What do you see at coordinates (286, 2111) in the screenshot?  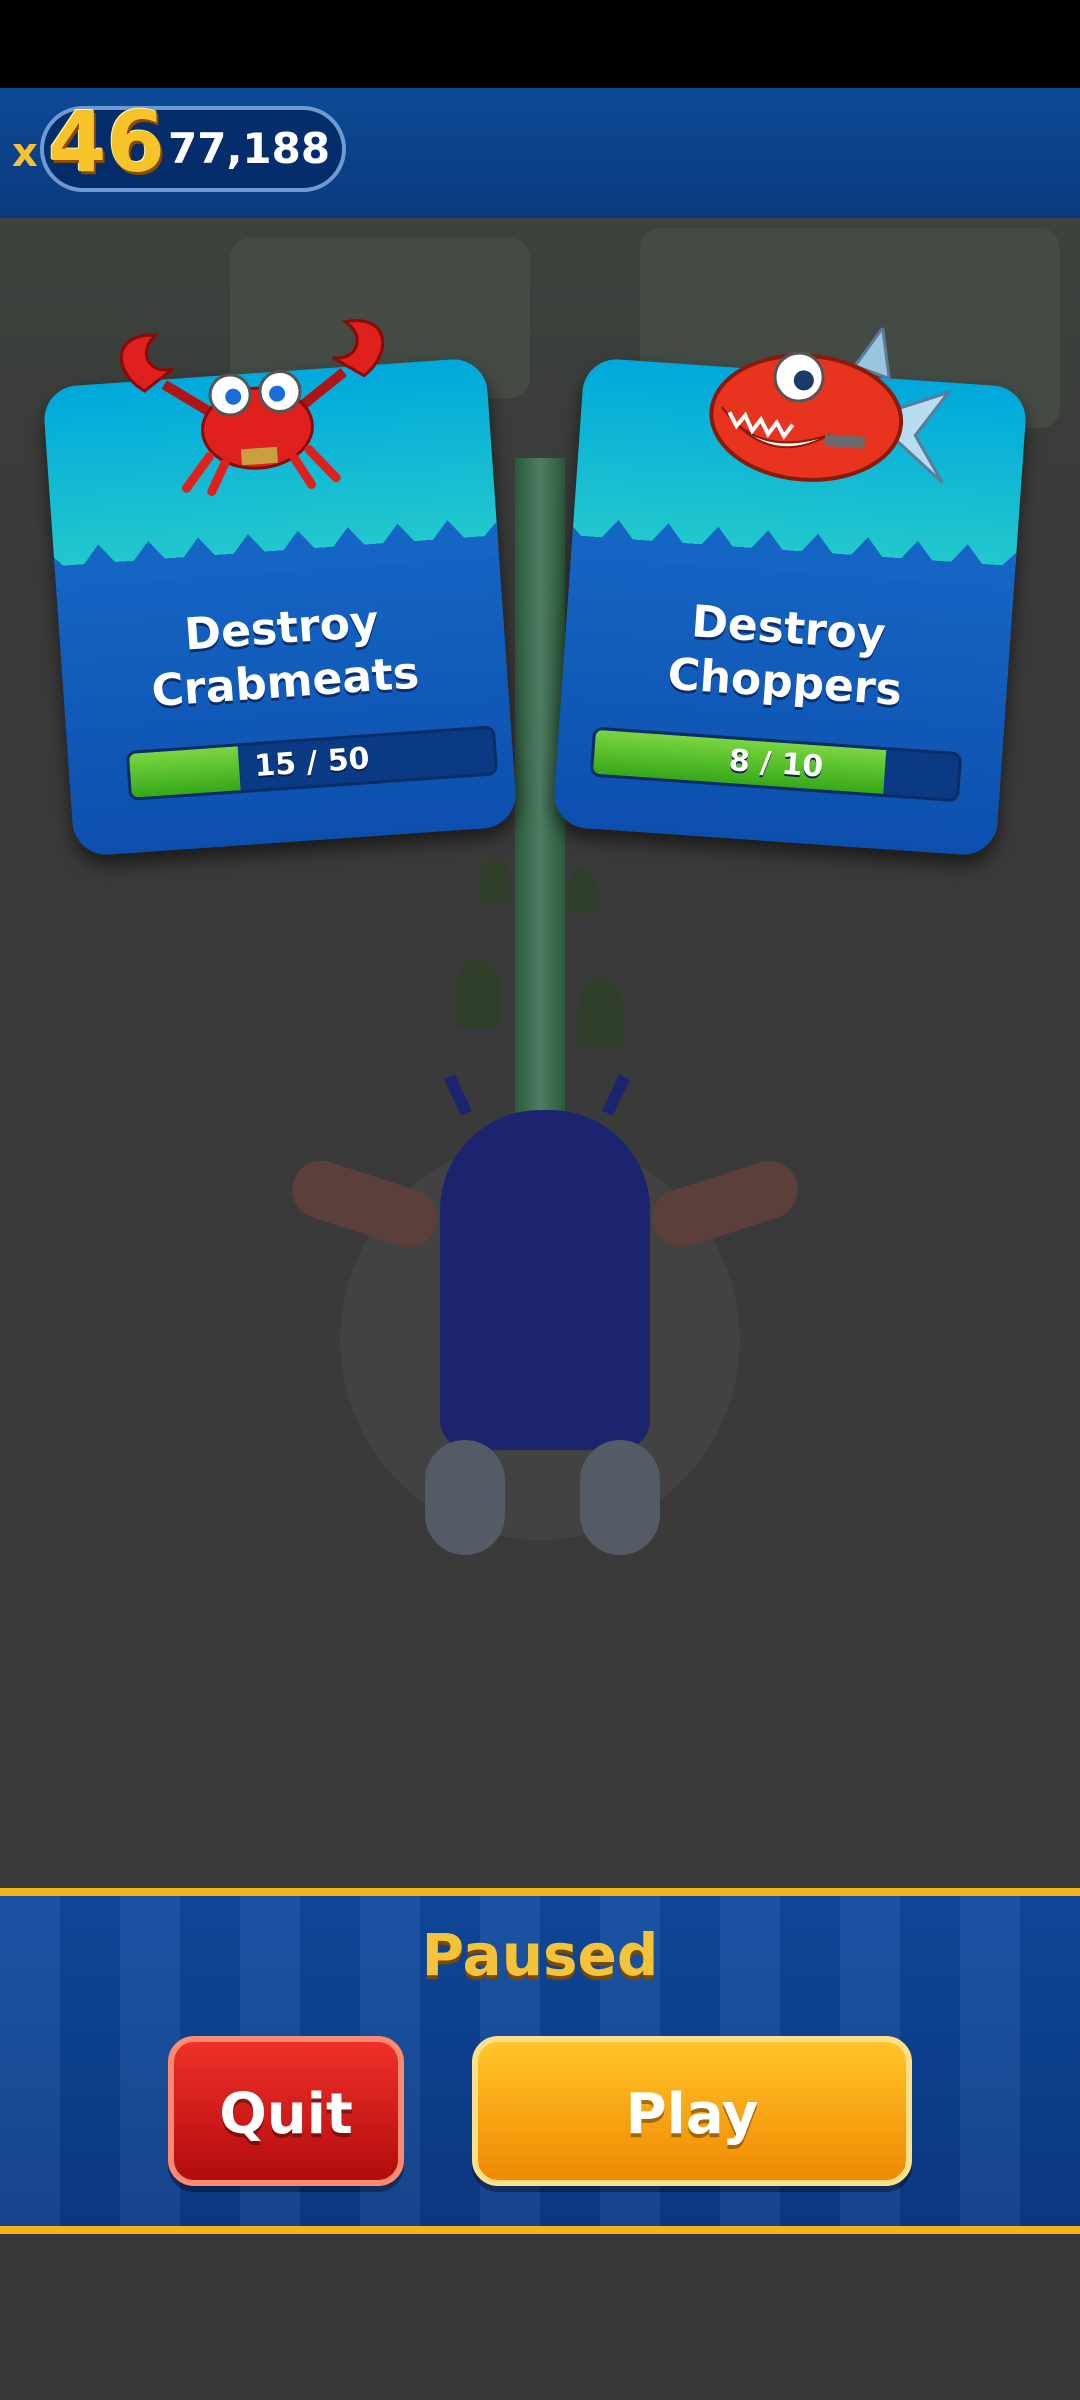 I see `quit-button: Quit` at bounding box center [286, 2111].